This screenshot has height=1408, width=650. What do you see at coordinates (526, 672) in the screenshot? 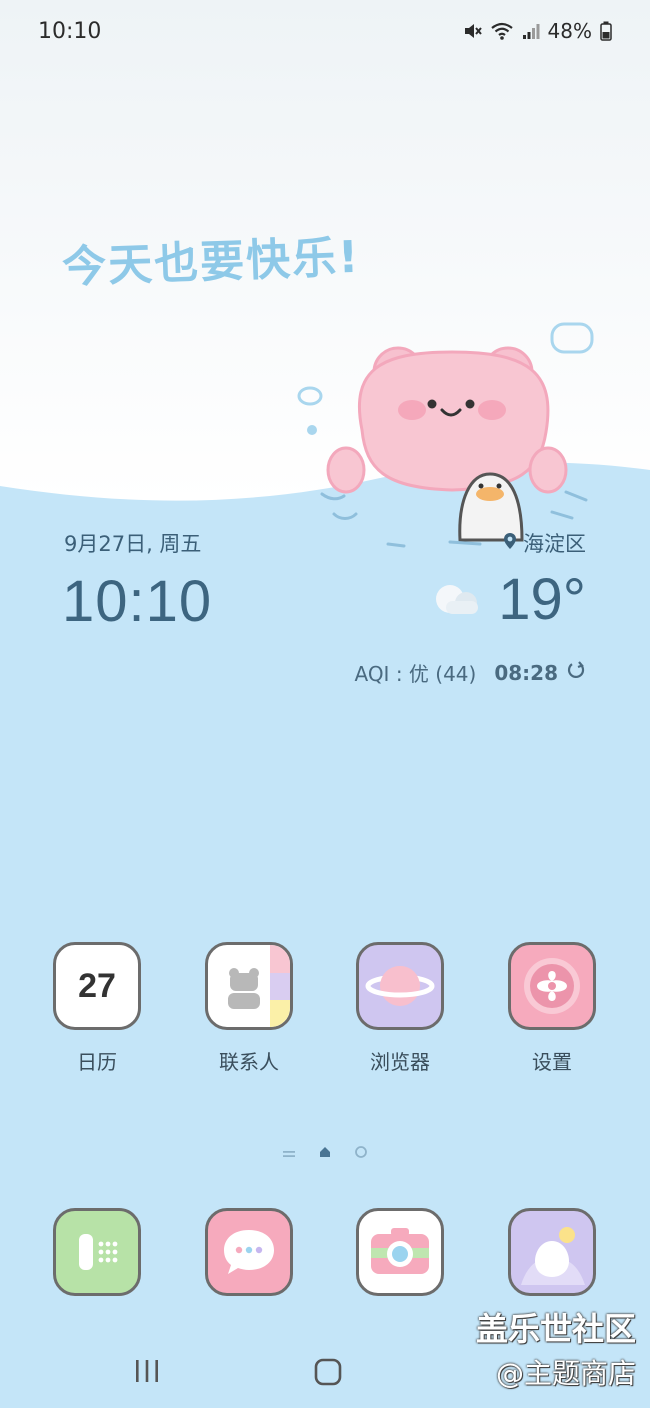
I see `updated-time: 08:28` at bounding box center [526, 672].